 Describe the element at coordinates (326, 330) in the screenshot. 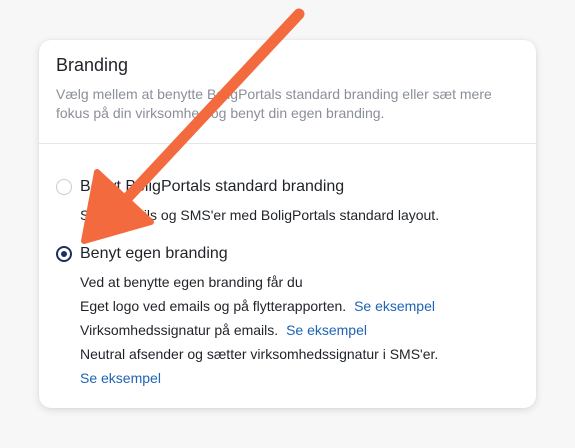

I see `signature-example-link: Se eksempel` at that location.